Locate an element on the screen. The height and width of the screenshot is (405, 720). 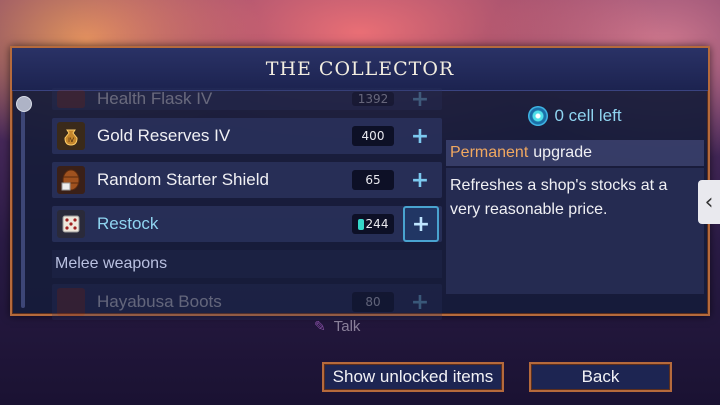
list-item: IV Gold Reserves IV 400 + is located at coordinates (247, 136).